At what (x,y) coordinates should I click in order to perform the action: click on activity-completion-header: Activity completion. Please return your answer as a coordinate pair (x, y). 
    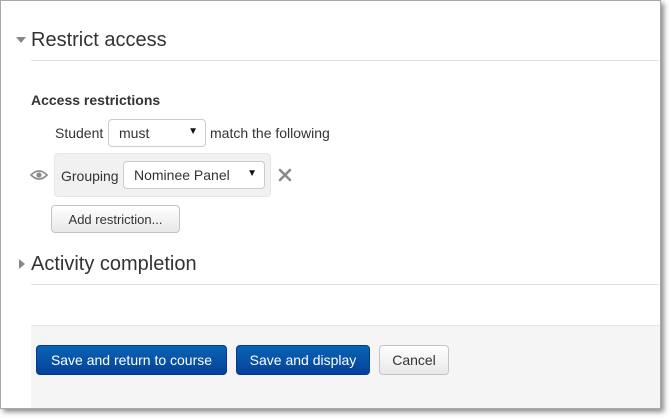
    Looking at the image, I should click on (106, 264).